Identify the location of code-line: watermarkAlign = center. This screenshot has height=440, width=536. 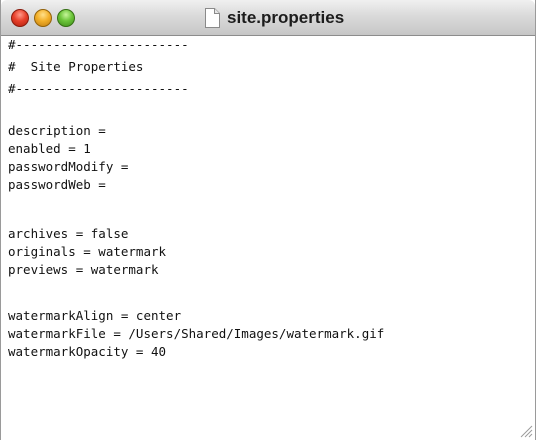
(95, 315).